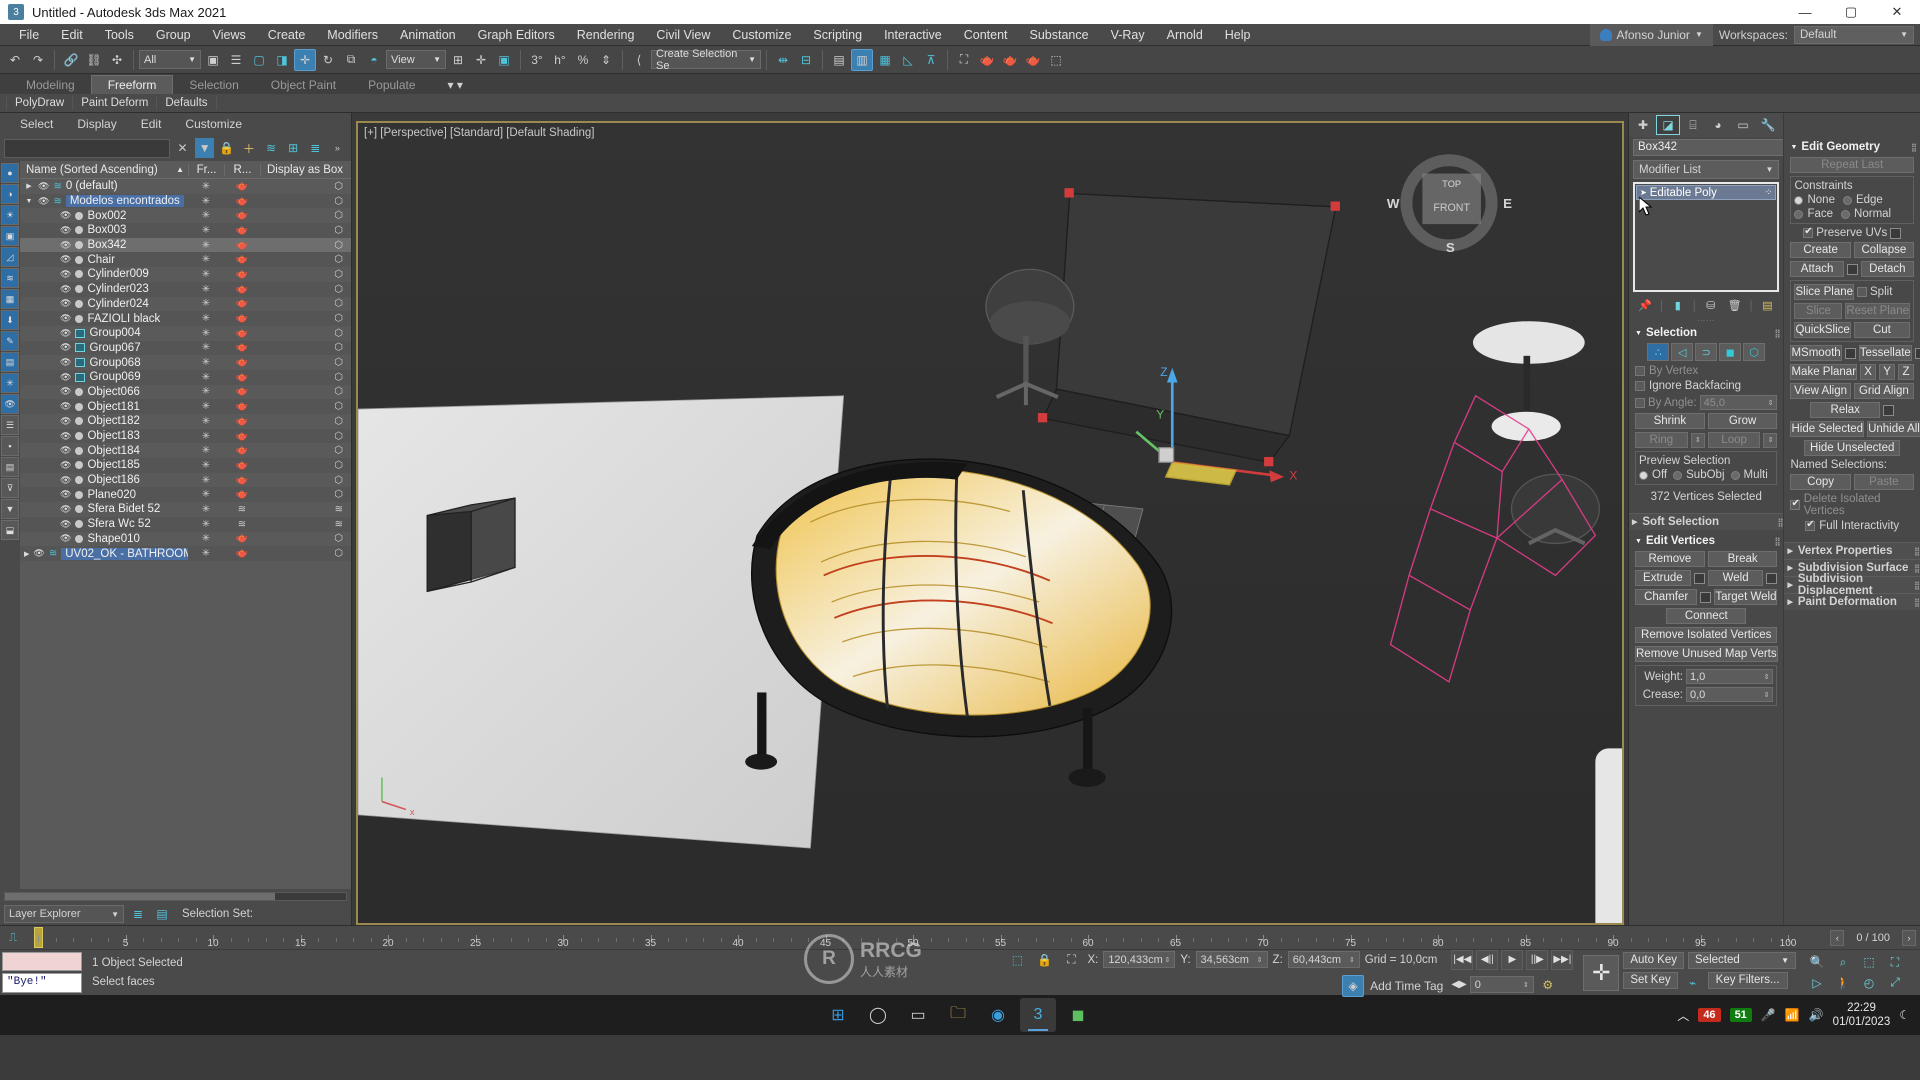 This screenshot has height=1080, width=1920. Describe the element at coordinates (1768, 125) in the screenshot. I see `utilities-tab: 🔧` at that location.